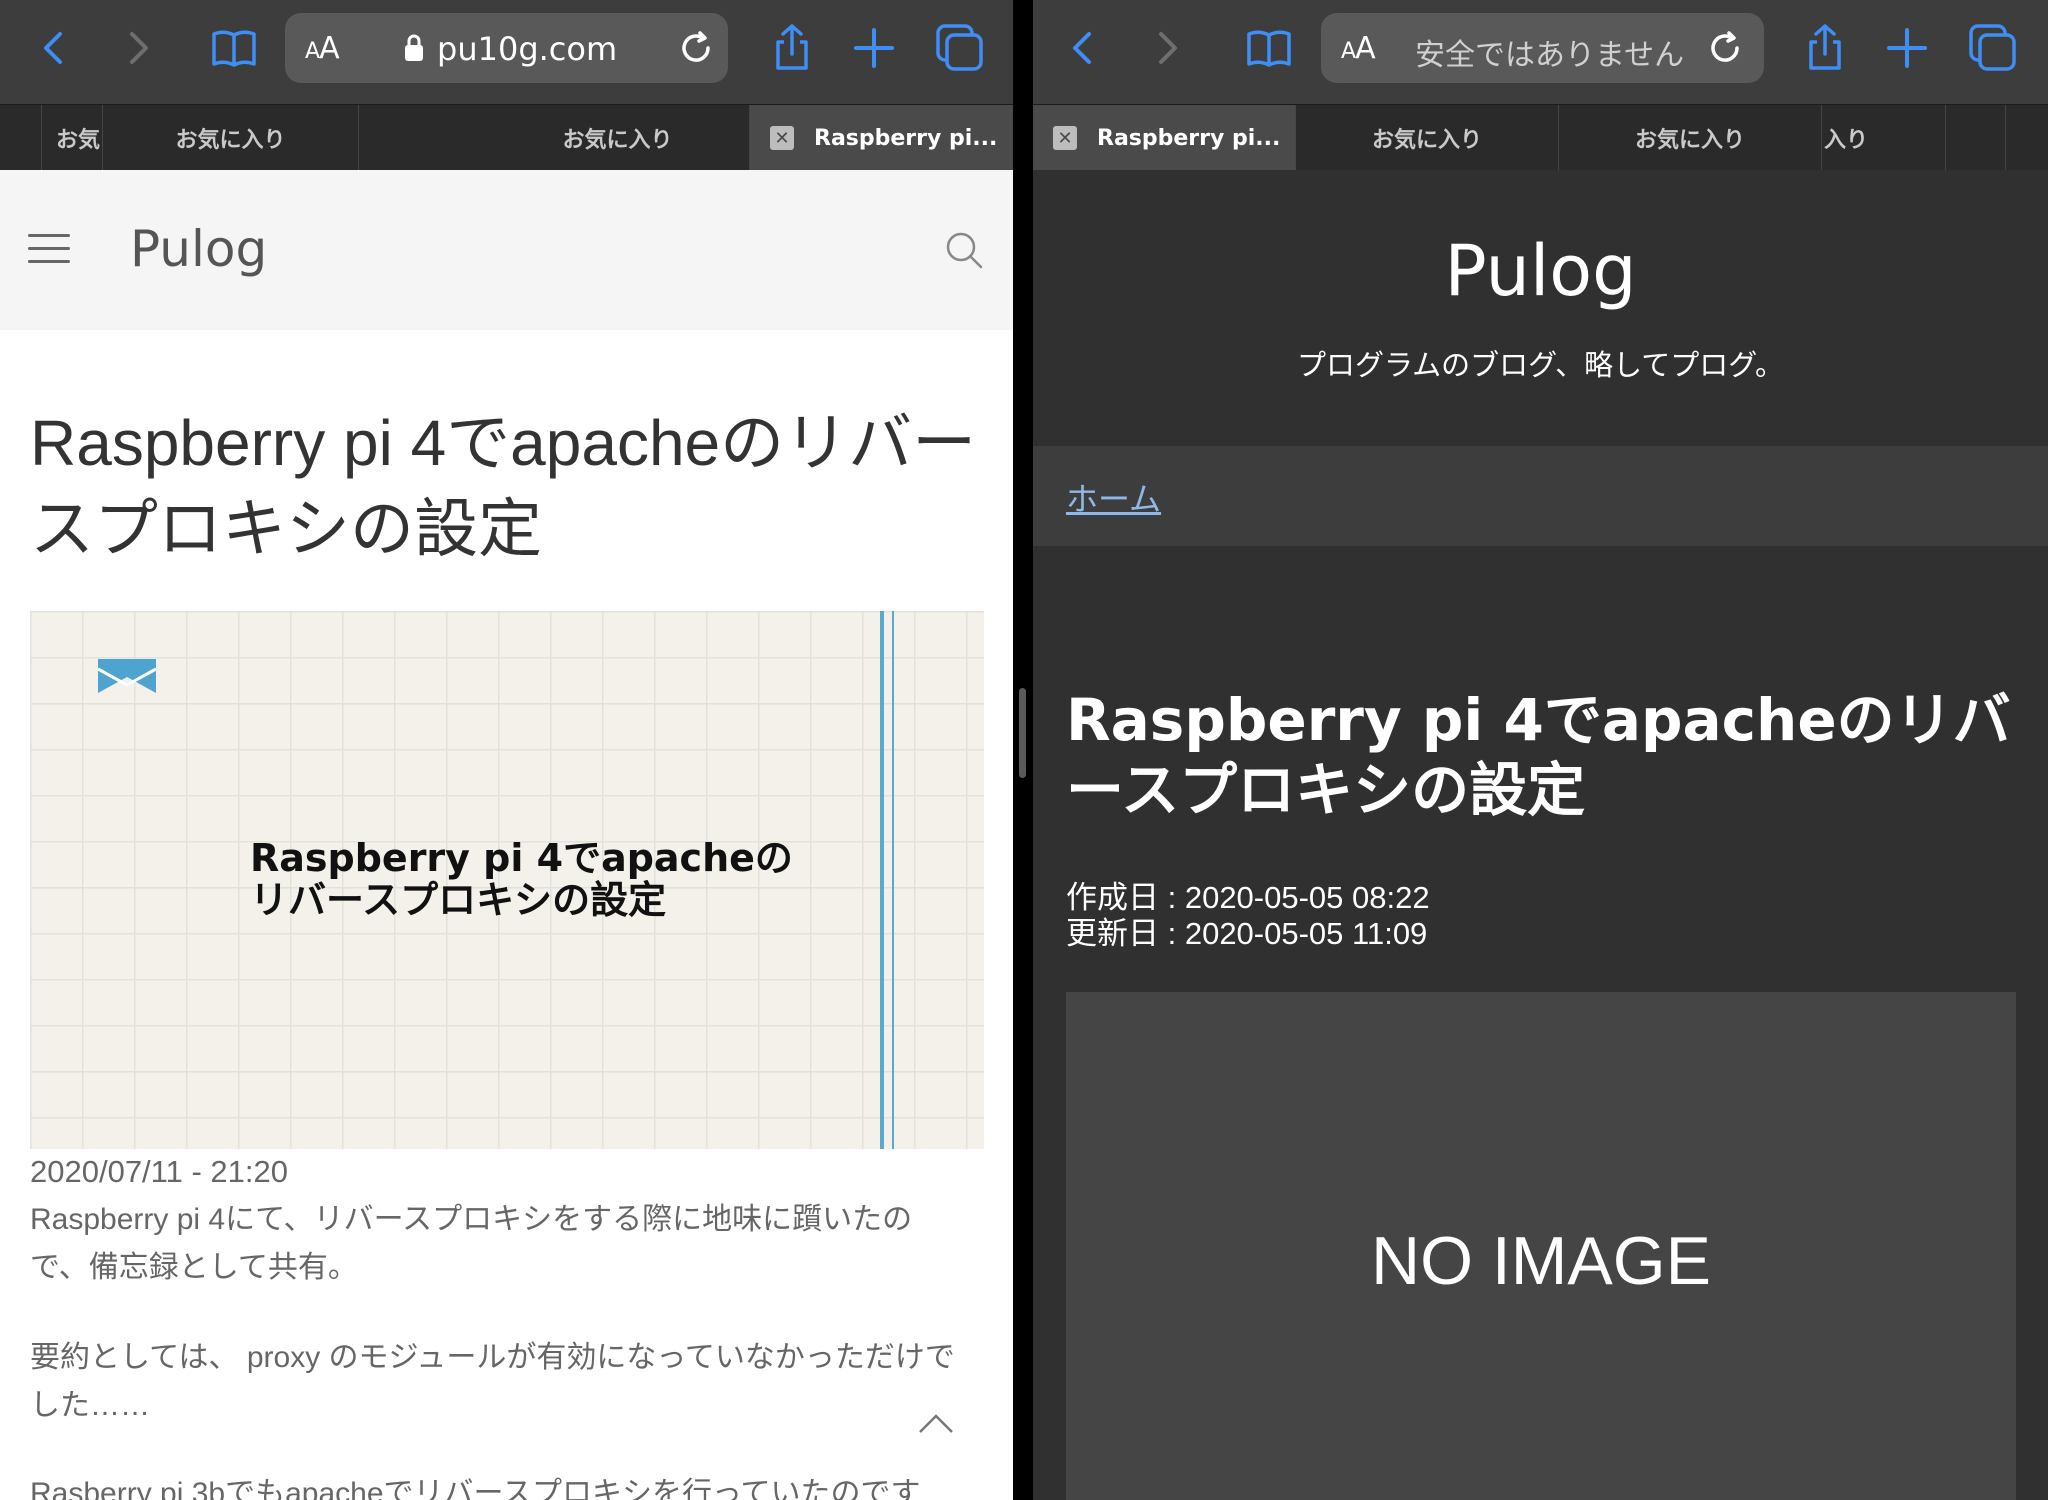  I want to click on breadcrumb-home-link: ホーム, so click(1113, 497).